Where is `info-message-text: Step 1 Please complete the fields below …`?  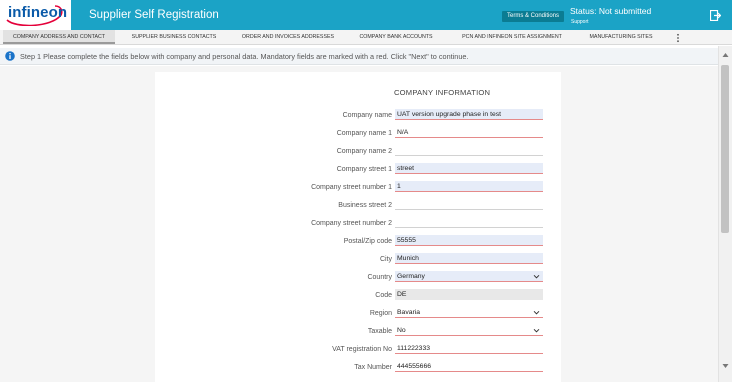
info-message-text: Step 1 Please complete the fields below … is located at coordinates (244, 56).